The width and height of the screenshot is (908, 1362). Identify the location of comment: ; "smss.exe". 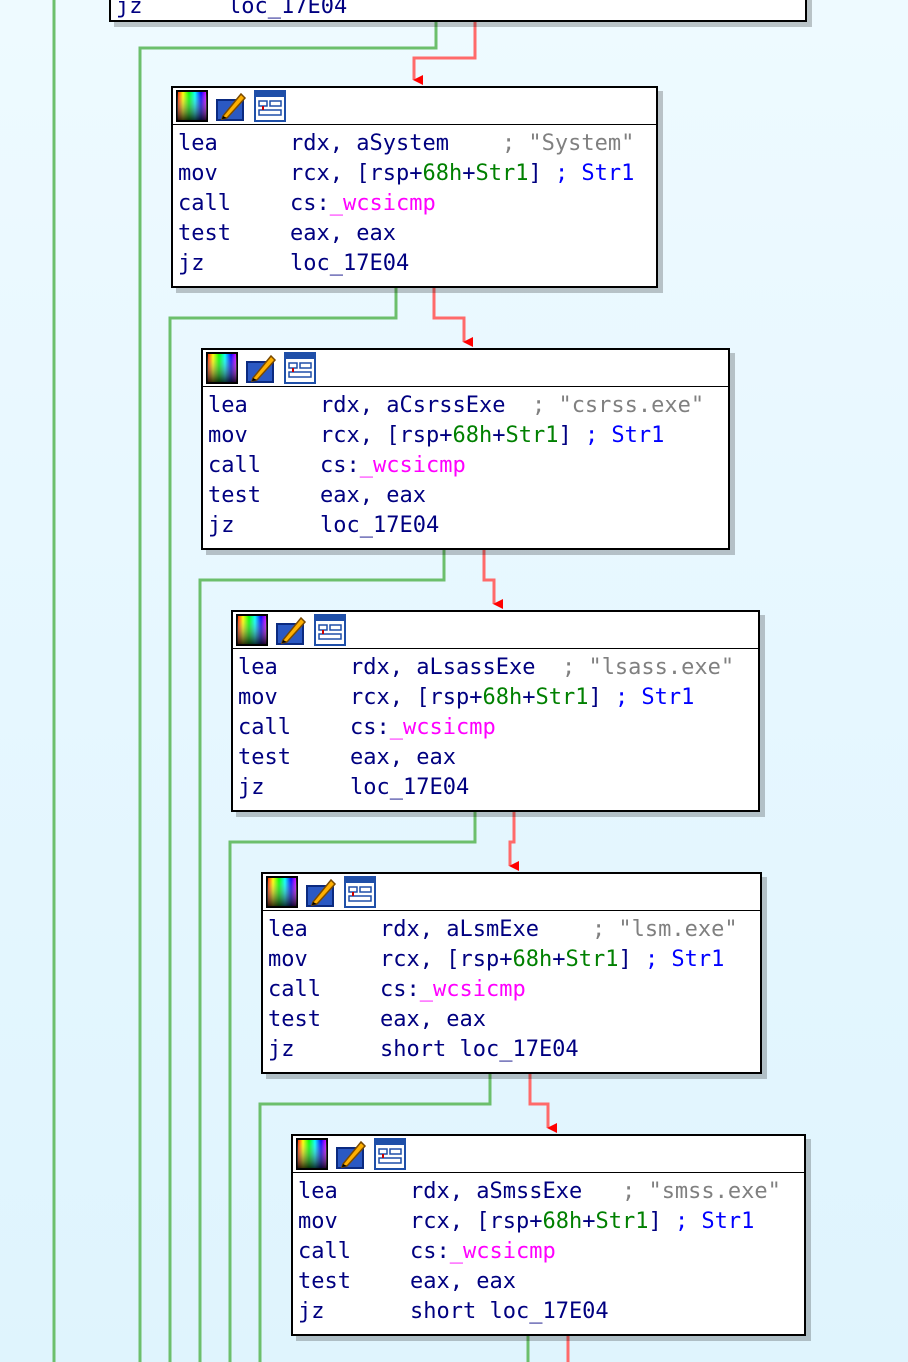
(701, 1191).